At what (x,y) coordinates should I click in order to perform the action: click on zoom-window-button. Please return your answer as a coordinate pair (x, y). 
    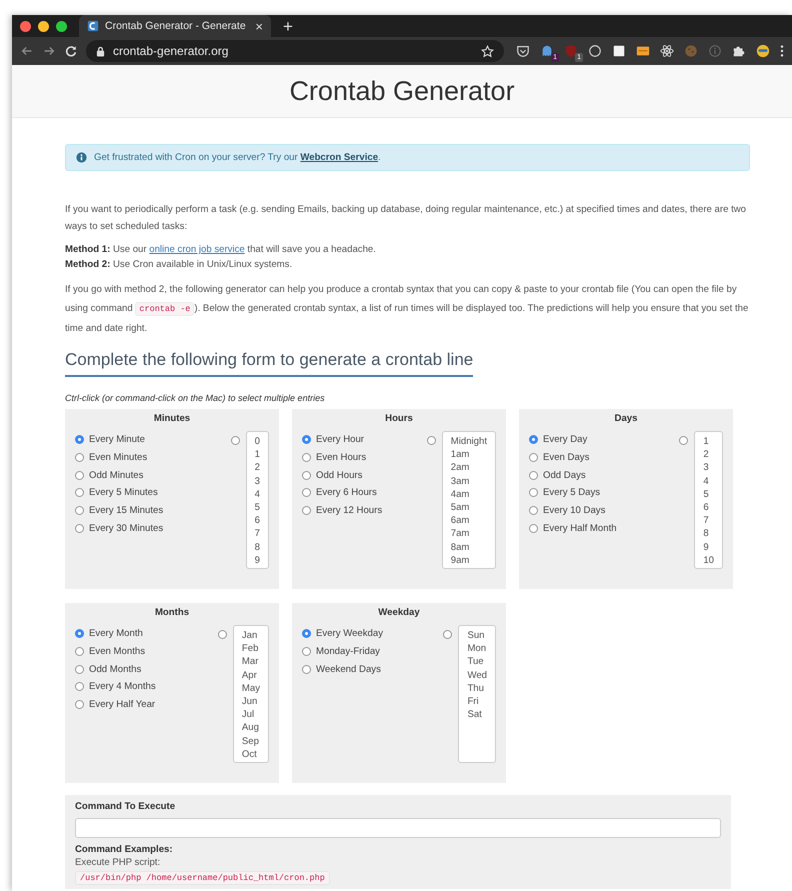
    Looking at the image, I should click on (61, 26).